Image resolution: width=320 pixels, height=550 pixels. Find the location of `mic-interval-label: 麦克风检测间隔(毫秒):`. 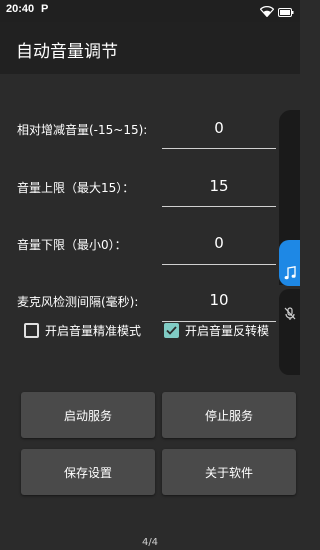

mic-interval-label: 麦克风检测间隔(毫秒): is located at coordinates (78, 302).